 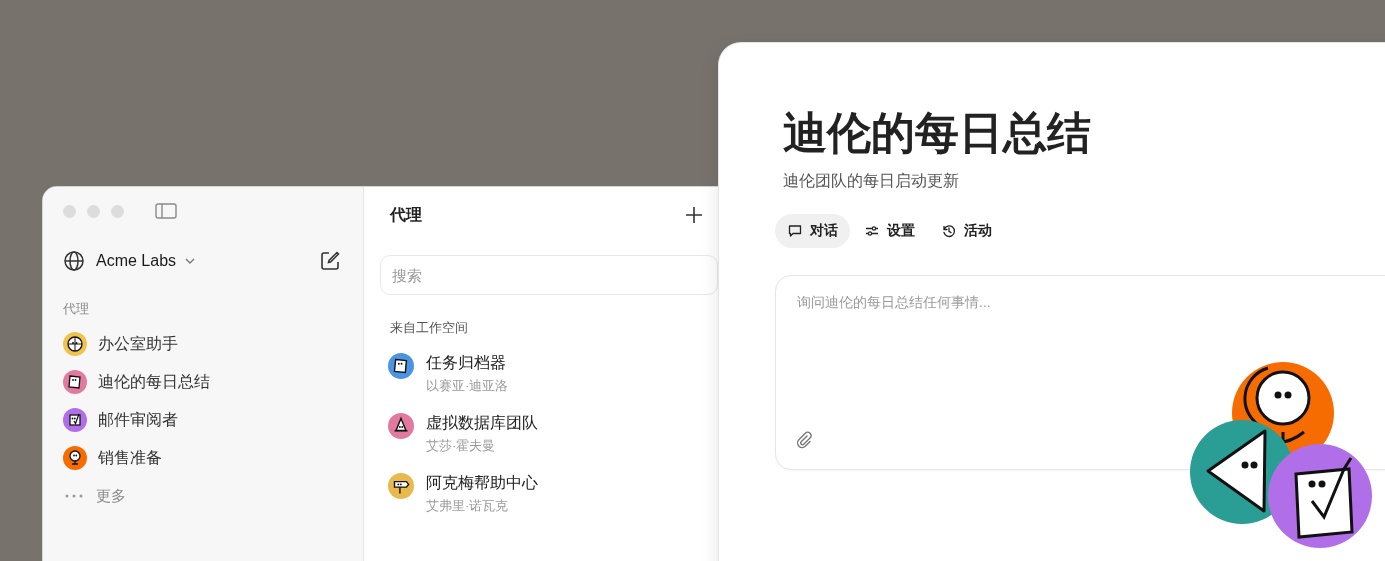 What do you see at coordinates (429, 328) in the screenshot?
I see `section-label: 来自工作空间` at bounding box center [429, 328].